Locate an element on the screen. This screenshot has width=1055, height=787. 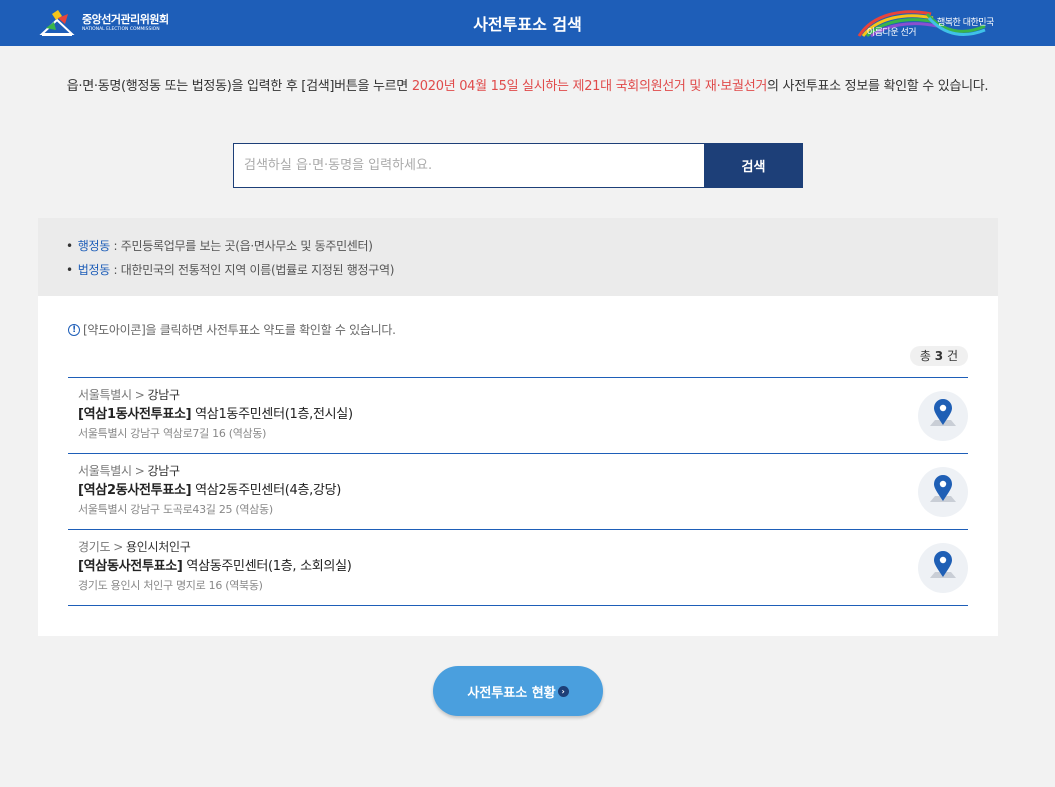
search-button: 검색 is located at coordinates (753, 165).